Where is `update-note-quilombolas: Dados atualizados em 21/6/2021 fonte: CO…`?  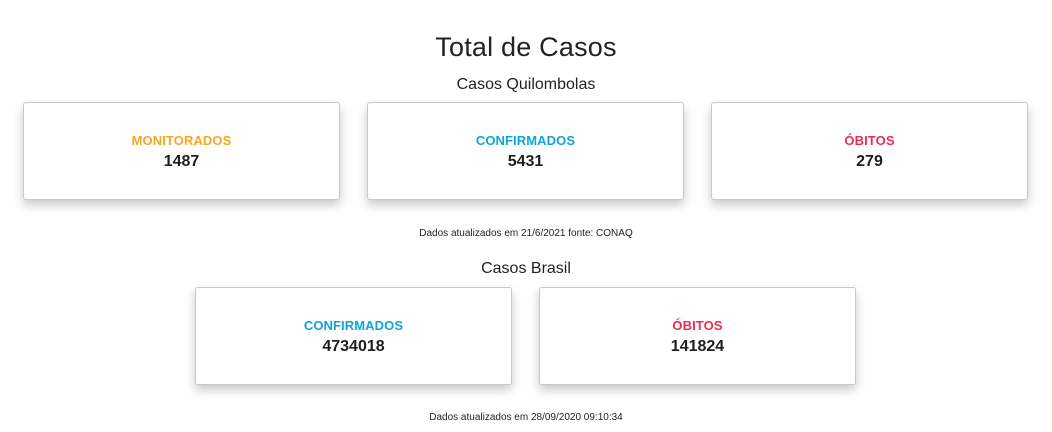 update-note-quilombolas: Dados atualizados em 21/6/2021 fonte: CO… is located at coordinates (526, 233).